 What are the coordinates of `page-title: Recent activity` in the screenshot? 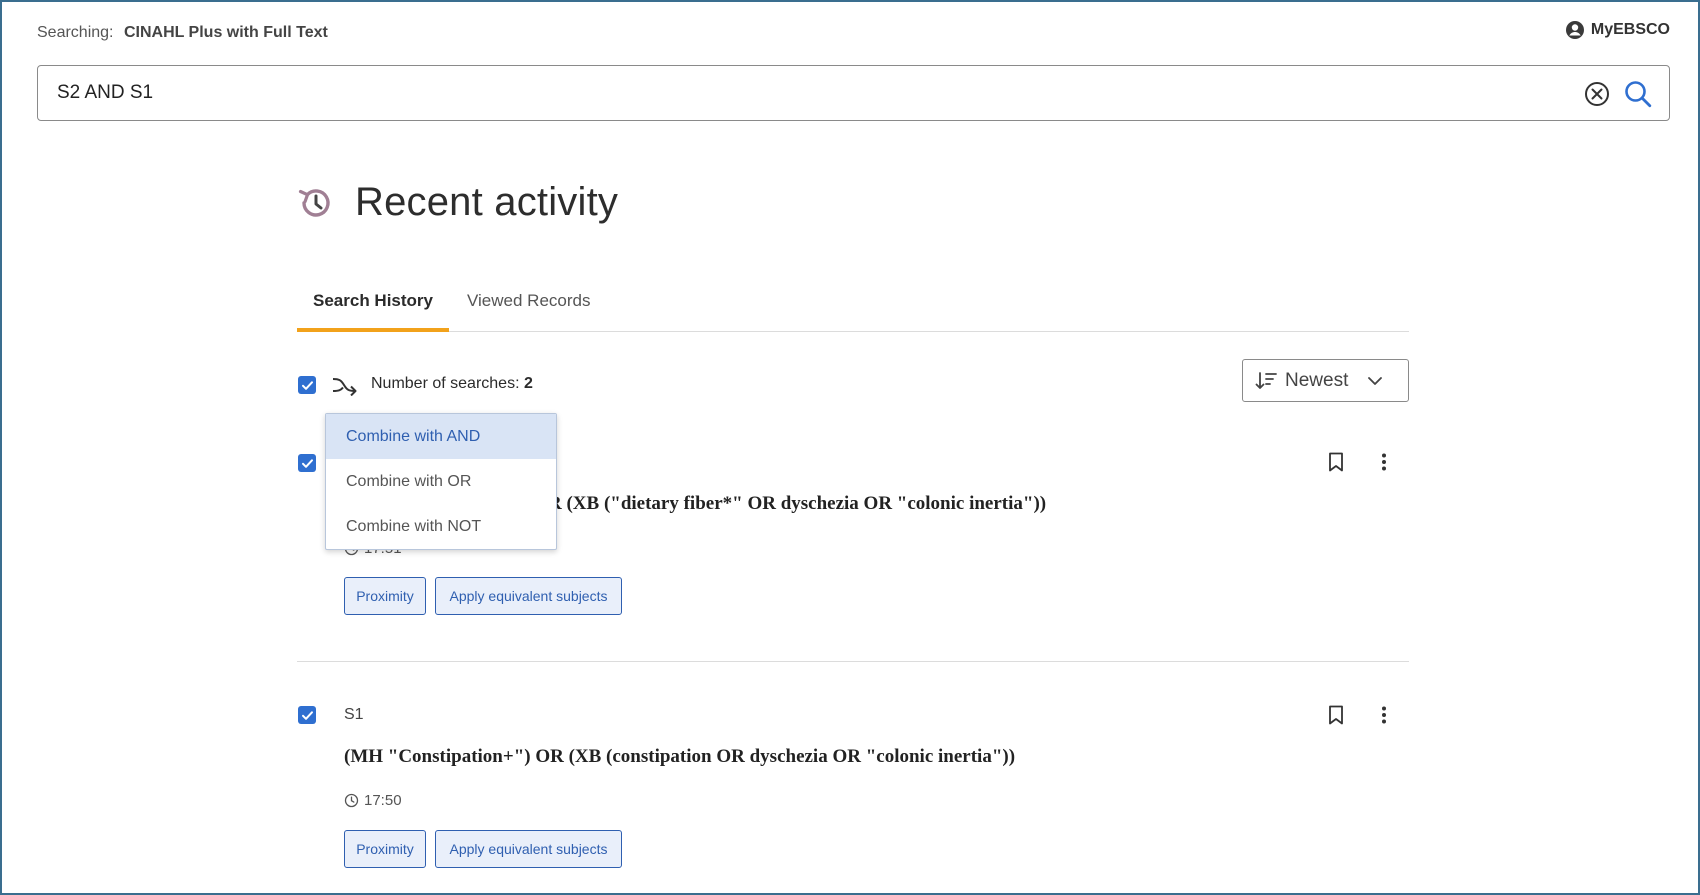 It's located at (487, 202).